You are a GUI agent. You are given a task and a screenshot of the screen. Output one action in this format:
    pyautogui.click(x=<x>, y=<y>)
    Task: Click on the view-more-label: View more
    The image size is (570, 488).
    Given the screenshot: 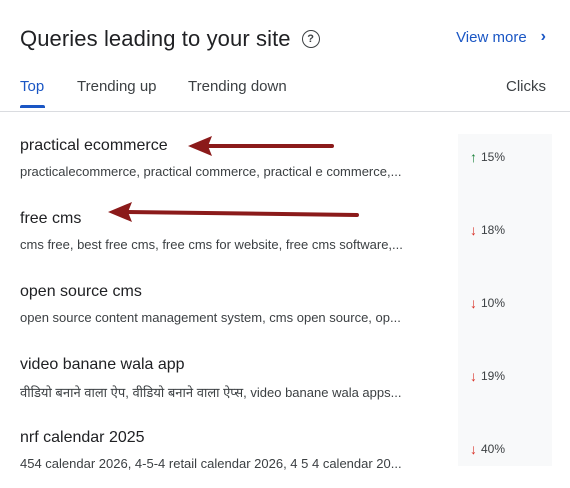 What is the action you would take?
    pyautogui.click(x=491, y=37)
    